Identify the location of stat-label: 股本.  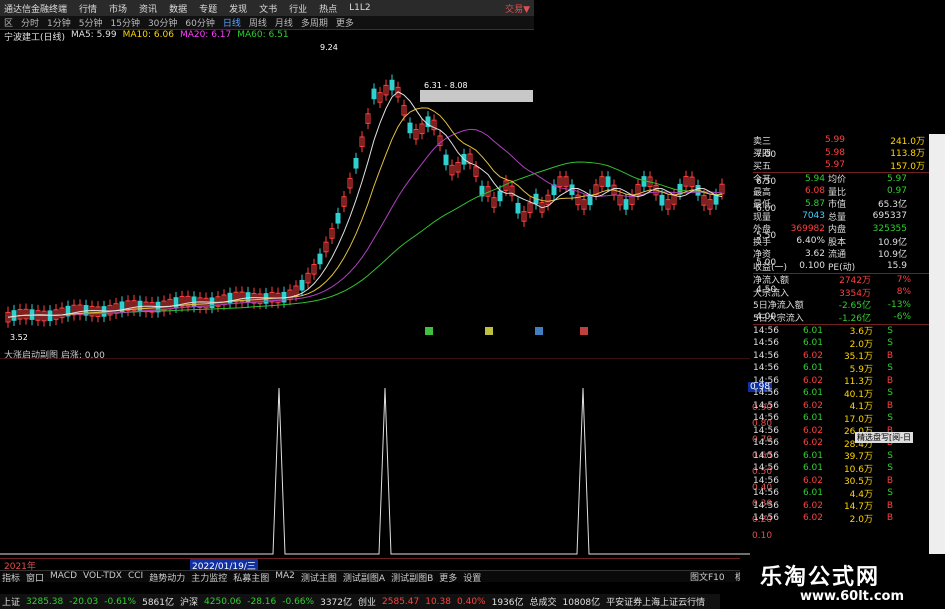
(837, 242).